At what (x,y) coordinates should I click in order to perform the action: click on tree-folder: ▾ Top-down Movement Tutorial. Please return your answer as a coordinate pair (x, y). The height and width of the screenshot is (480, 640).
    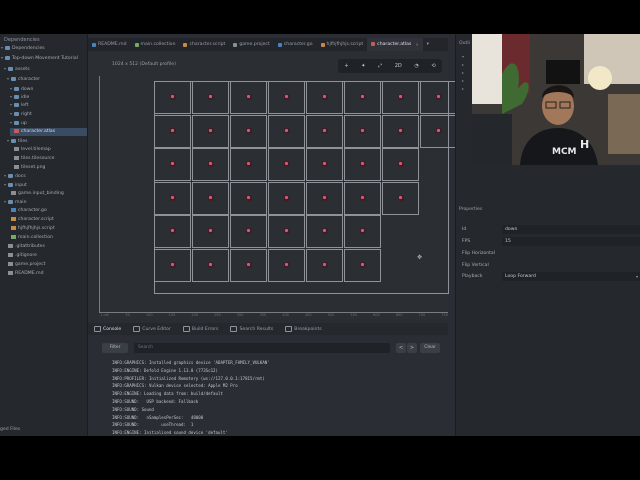
    Looking at the image, I should click on (44, 58).